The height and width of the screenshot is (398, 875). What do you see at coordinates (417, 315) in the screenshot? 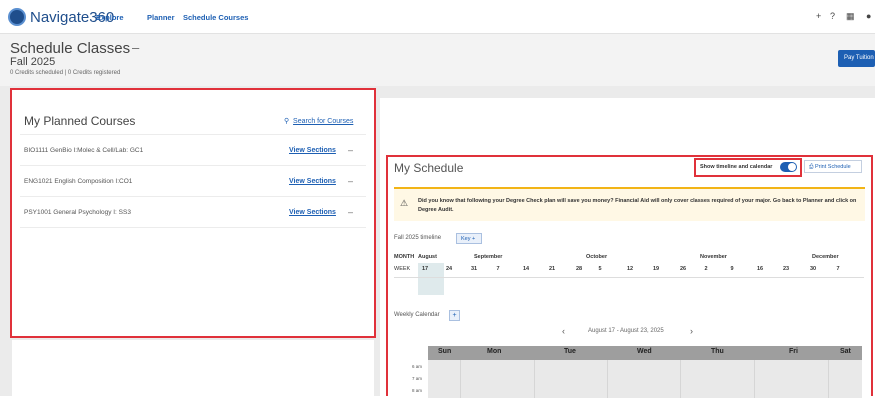
I see `weekly-calendar-label: Weekly Calendar` at bounding box center [417, 315].